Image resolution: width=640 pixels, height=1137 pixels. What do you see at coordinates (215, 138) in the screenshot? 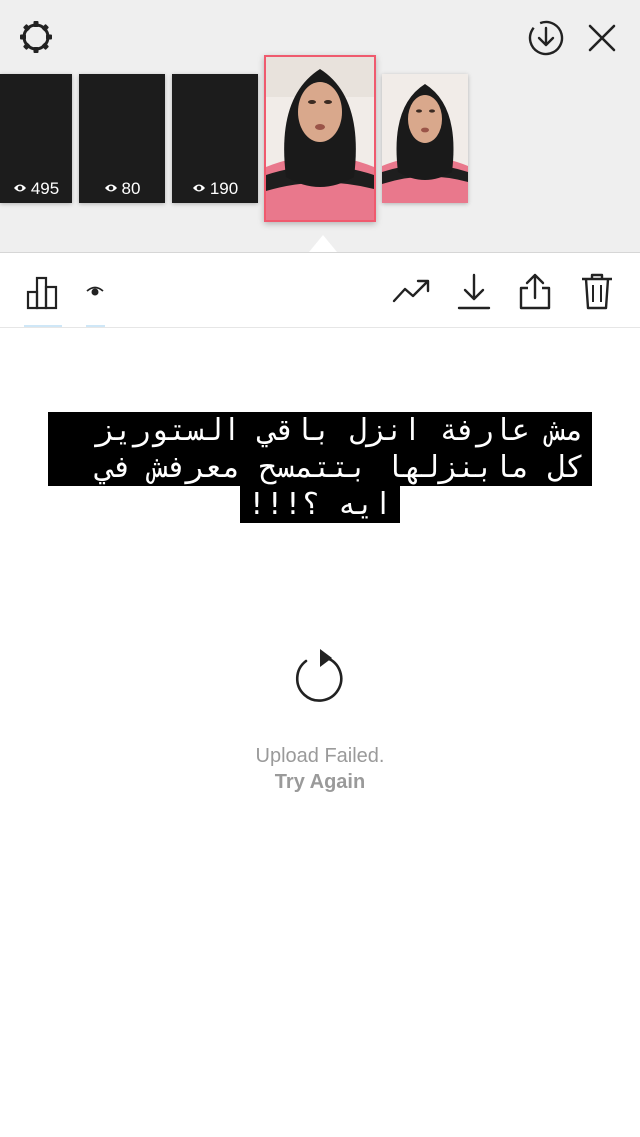
I see `story-thumbnail: 190` at bounding box center [215, 138].